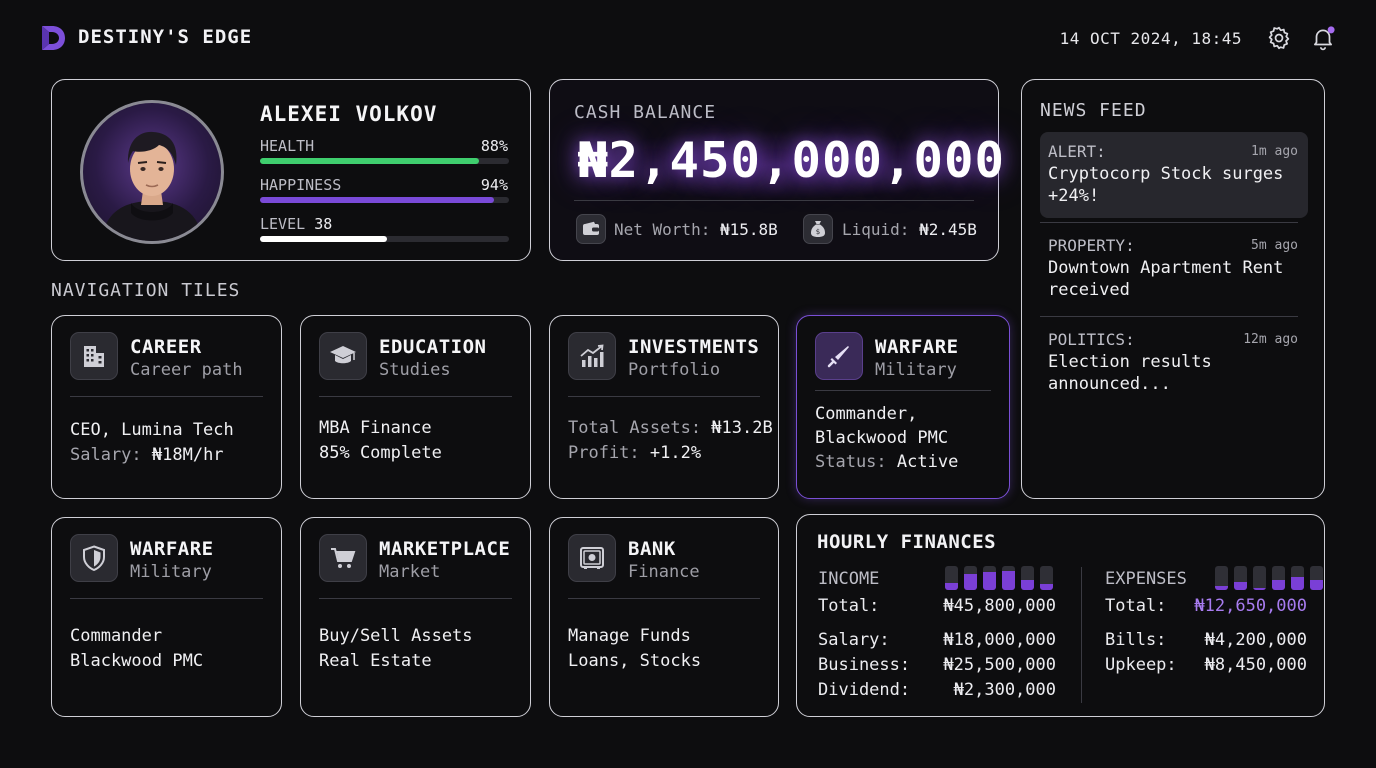 This screenshot has height=768, width=1376. I want to click on tile-line: Profit: +1.2%, so click(635, 453).